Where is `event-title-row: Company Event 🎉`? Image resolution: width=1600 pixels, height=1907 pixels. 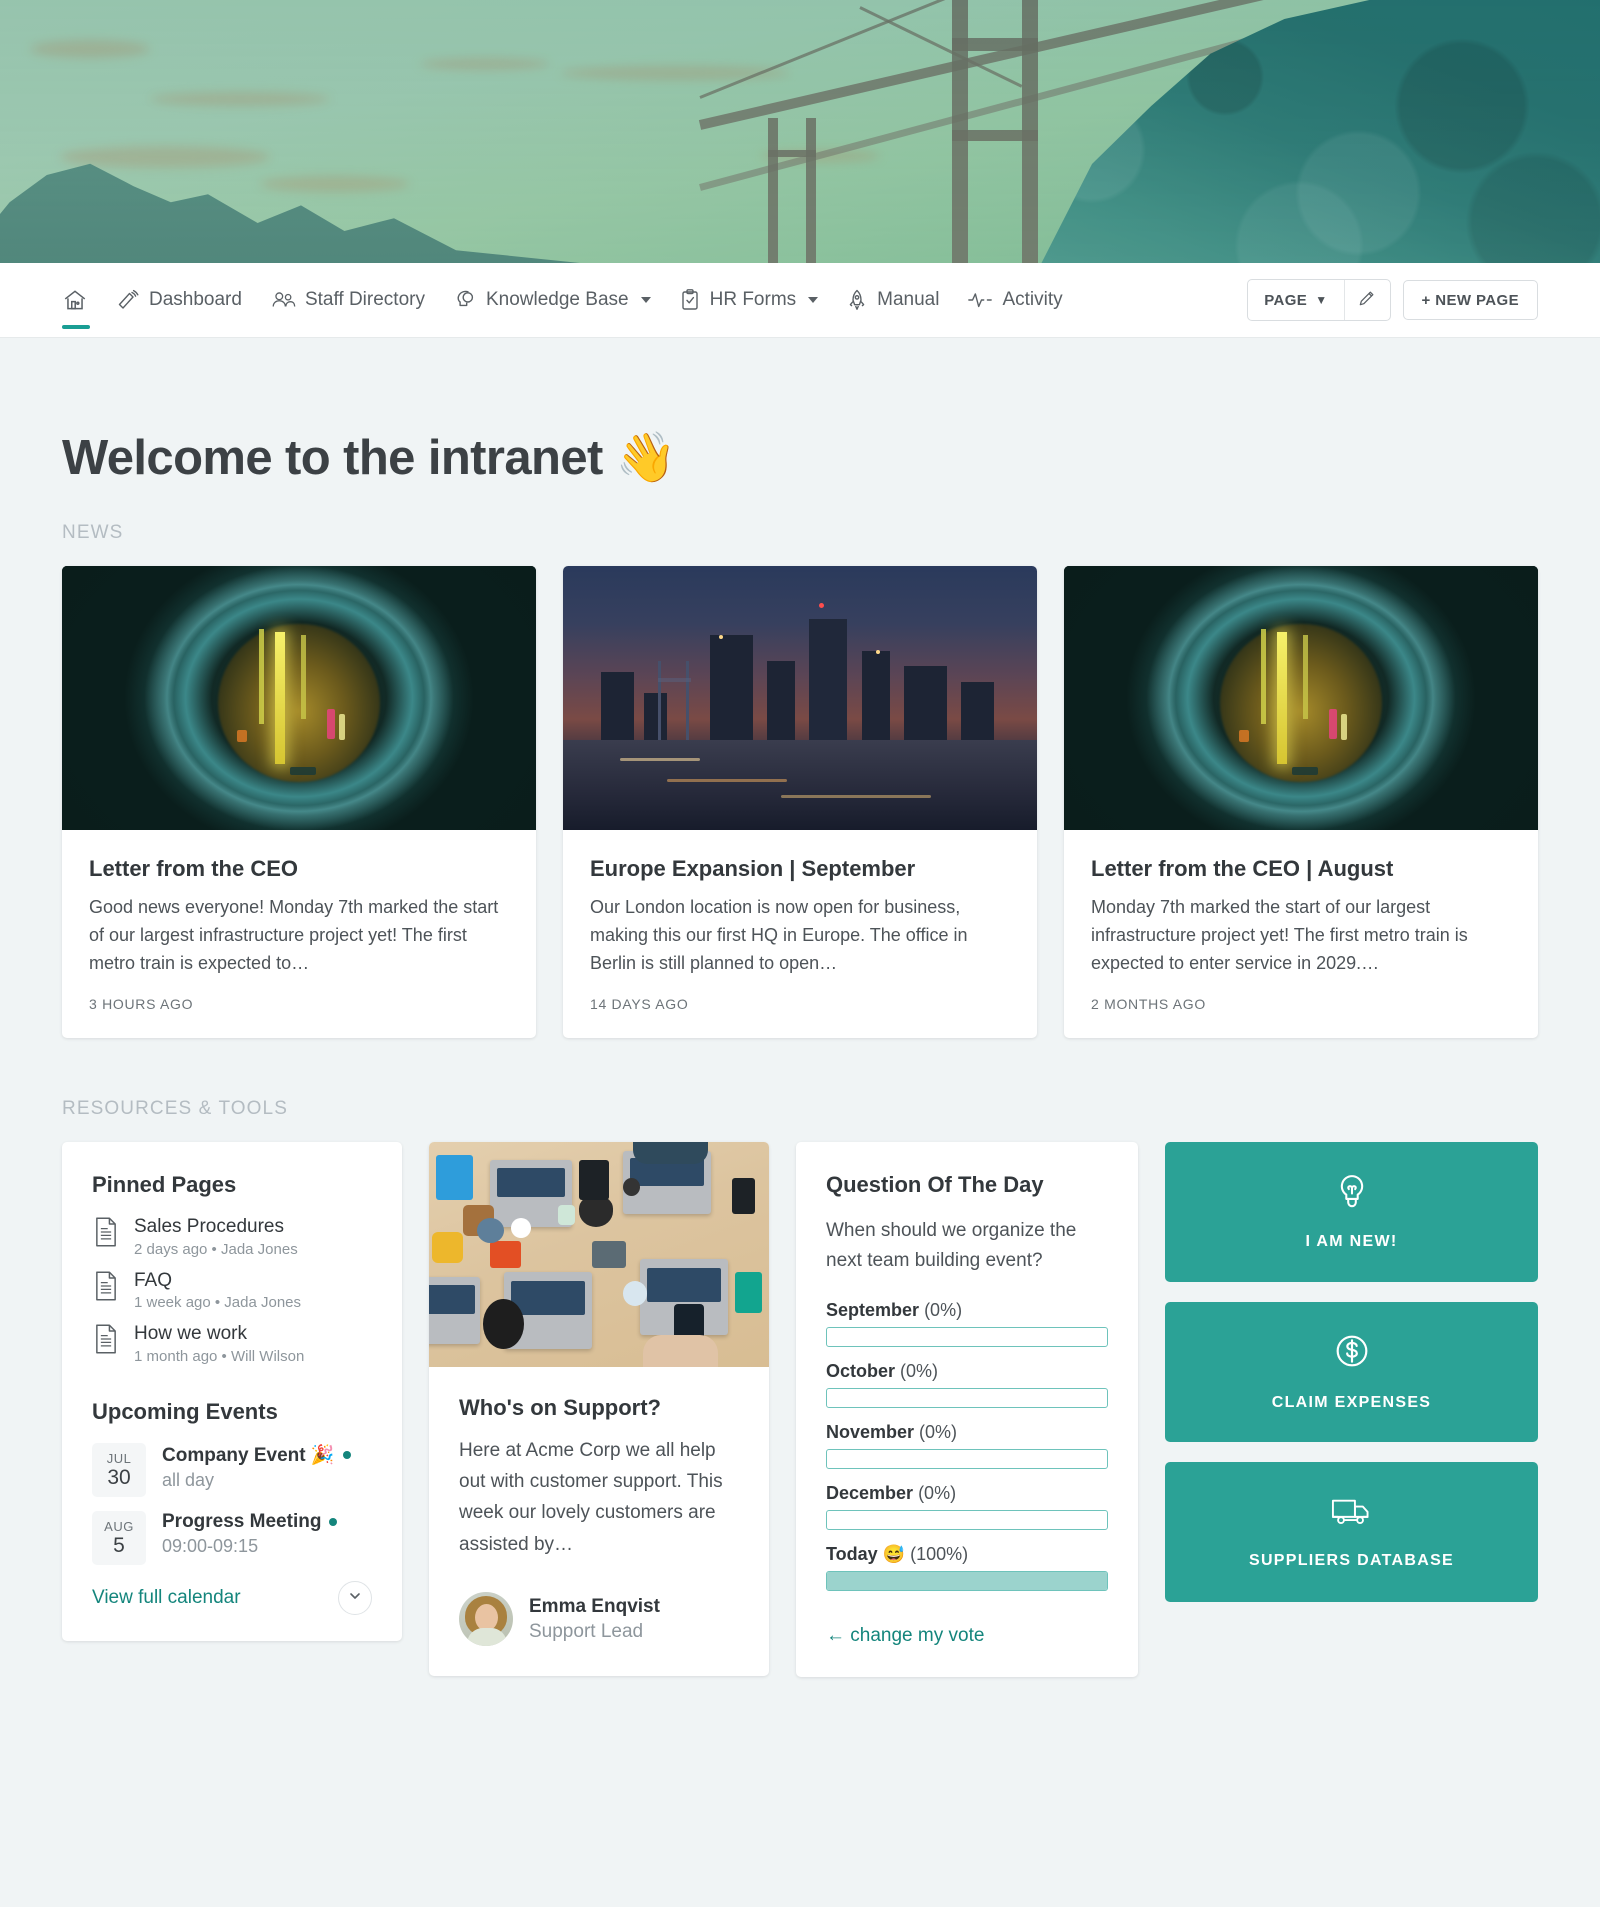 event-title-row: Company Event 🎉 is located at coordinates (256, 1455).